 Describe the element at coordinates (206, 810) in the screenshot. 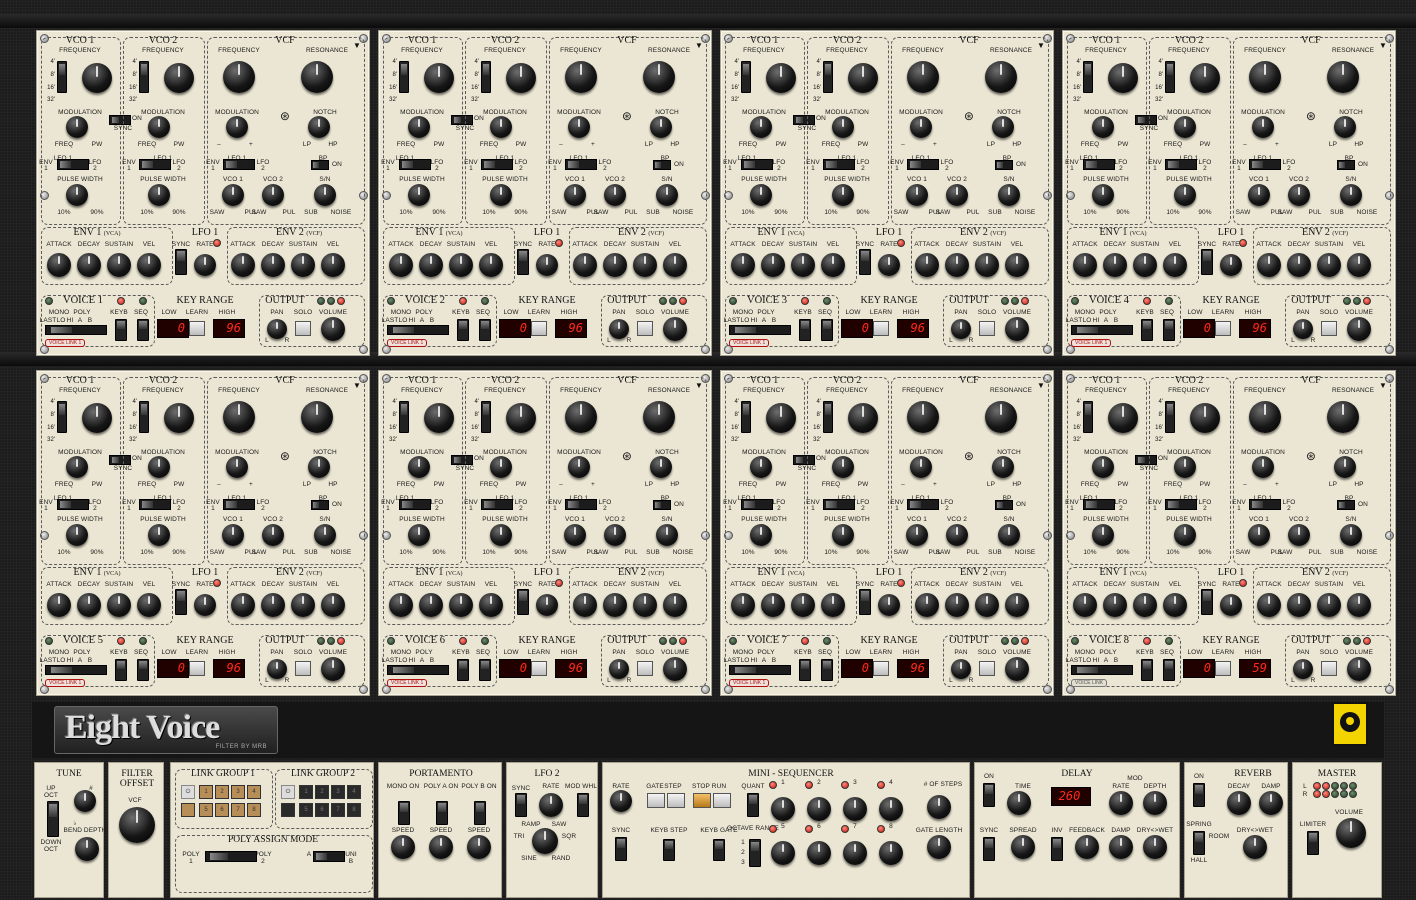

I see `link1-pad-5: 5` at that location.